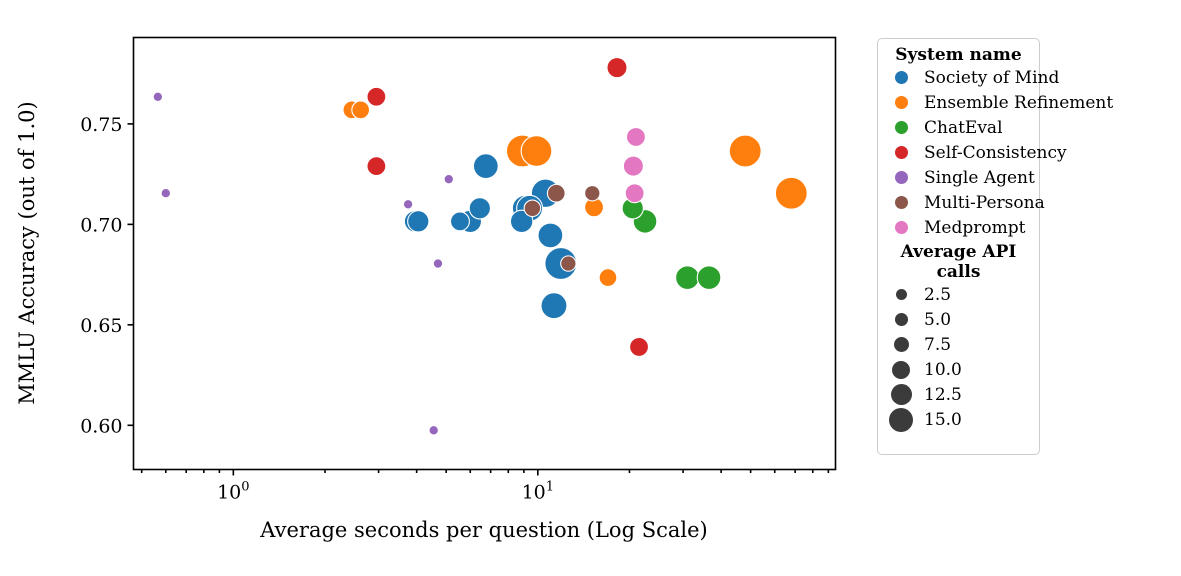 Image resolution: width=1181 pixels, height=576 pixels. Describe the element at coordinates (943, 394) in the screenshot. I see `size-legend-label: 12.5` at that location.